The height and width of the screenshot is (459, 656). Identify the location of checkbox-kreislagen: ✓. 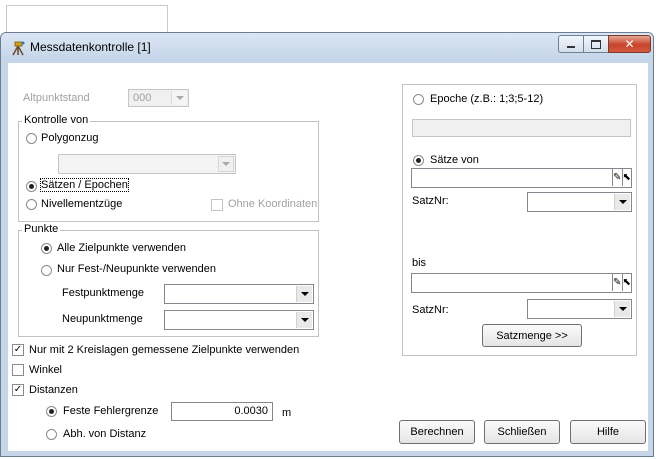
(18, 350).